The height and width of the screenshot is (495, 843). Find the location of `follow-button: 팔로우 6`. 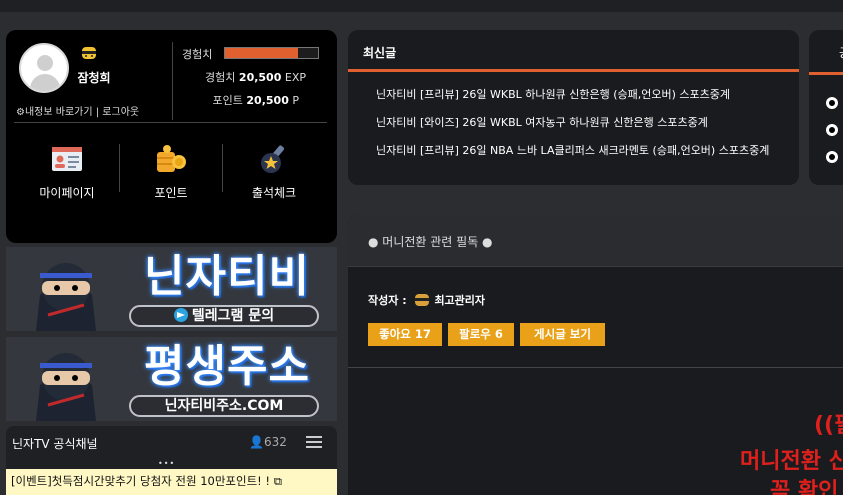

follow-button: 팔로우 6 is located at coordinates (481, 334).